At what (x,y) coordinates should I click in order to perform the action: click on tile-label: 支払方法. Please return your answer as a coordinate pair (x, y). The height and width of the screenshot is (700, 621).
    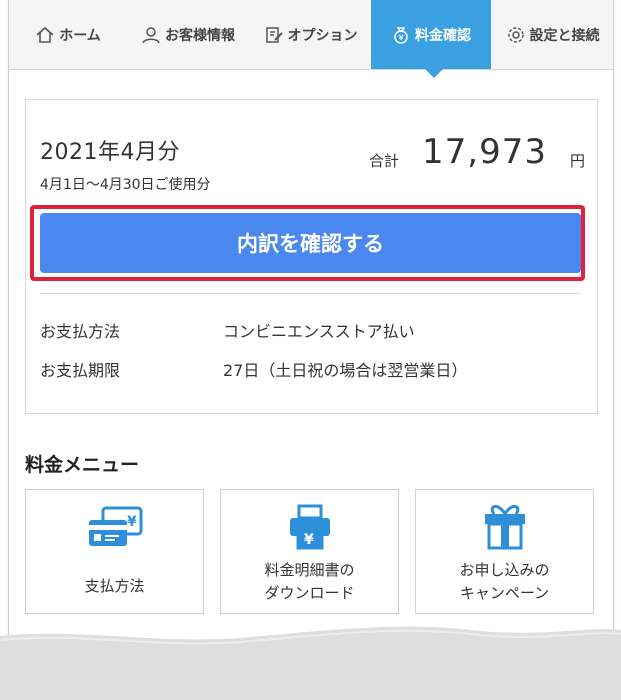
    Looking at the image, I should click on (114, 586).